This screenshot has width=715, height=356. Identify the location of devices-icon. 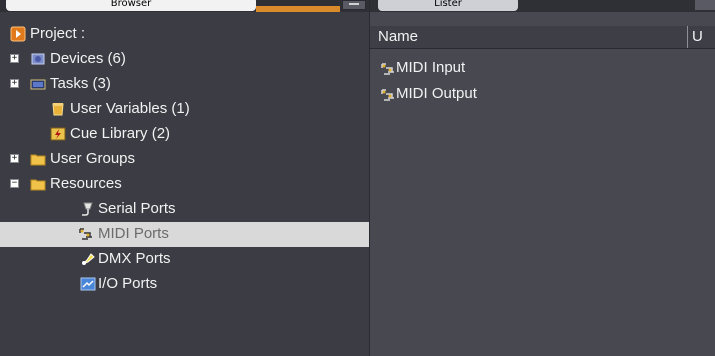
(38, 59).